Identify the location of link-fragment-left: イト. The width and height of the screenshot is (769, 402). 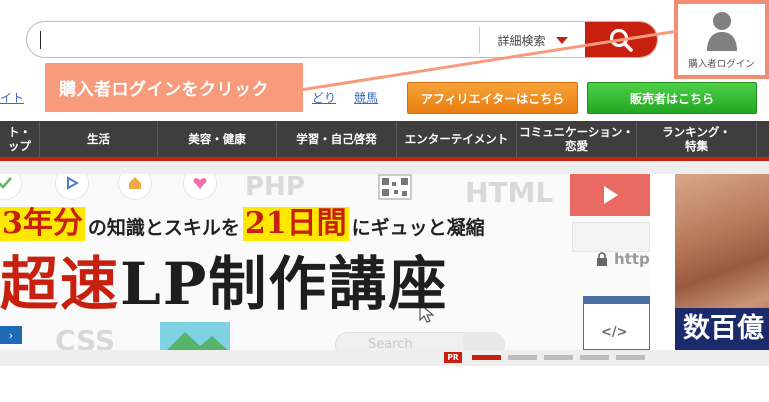
(12, 97).